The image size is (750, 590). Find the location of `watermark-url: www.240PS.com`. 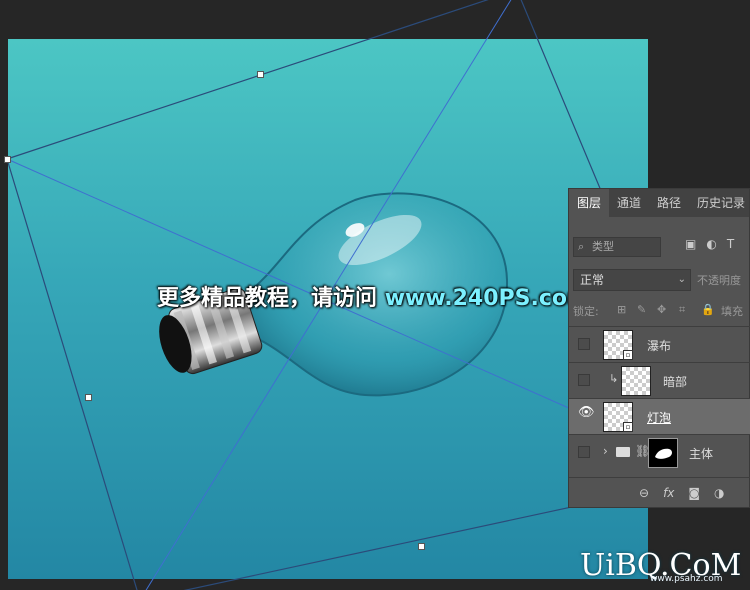

watermark-url: www.240PS.com is located at coordinates (487, 298).